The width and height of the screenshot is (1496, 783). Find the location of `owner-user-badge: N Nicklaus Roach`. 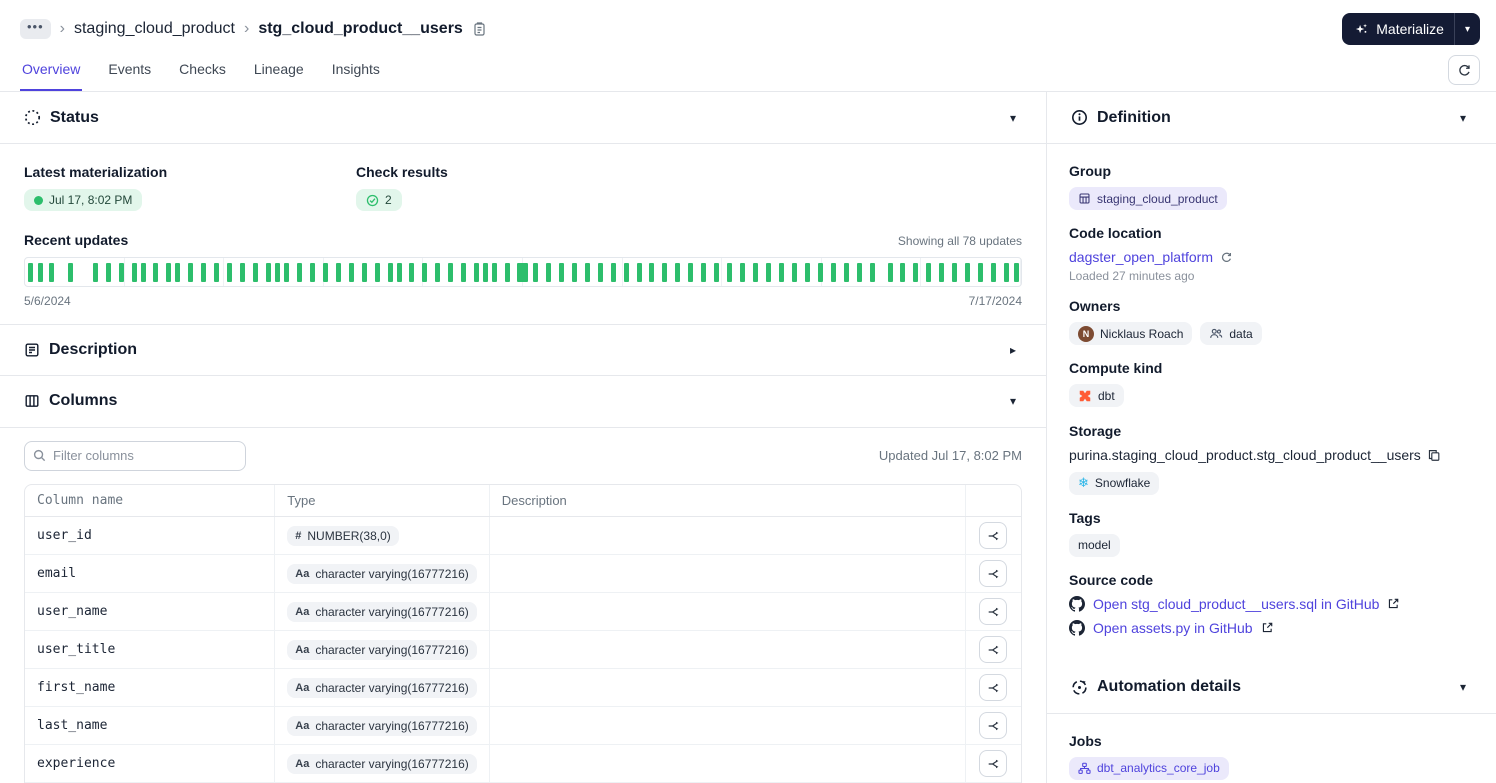

owner-user-badge: N Nicklaus Roach is located at coordinates (1131, 333).